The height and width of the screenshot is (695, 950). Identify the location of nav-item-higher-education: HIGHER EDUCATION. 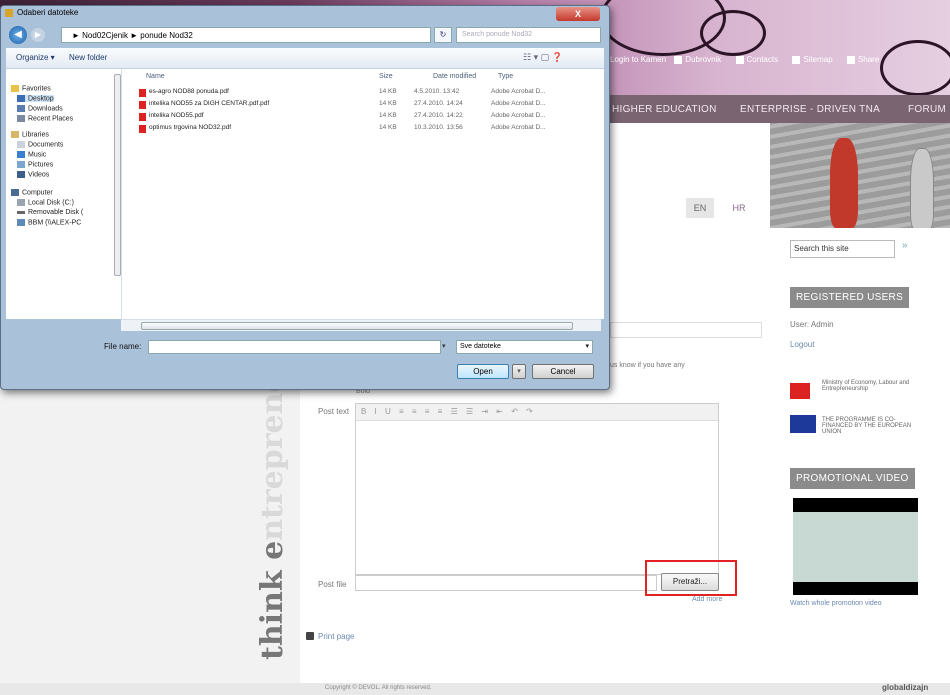
(664, 109).